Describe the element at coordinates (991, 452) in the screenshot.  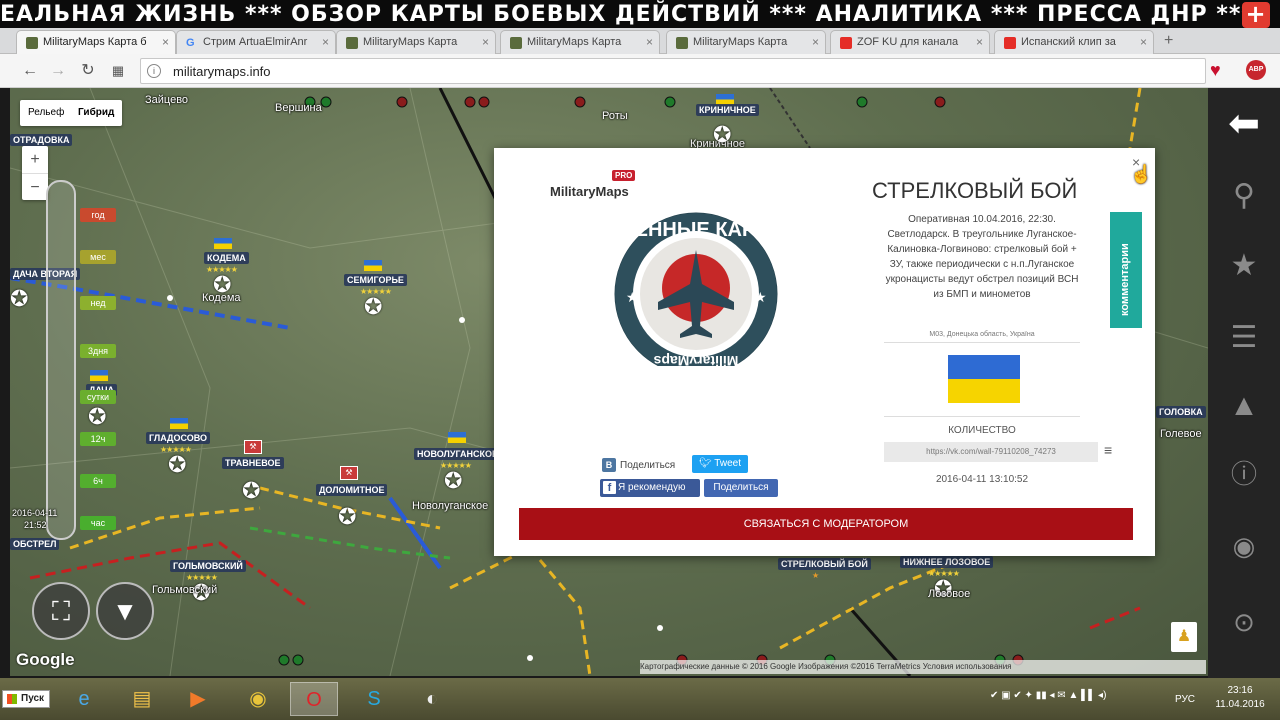
I see `source-link: https://vk.com/wall-79110208_74273` at that location.